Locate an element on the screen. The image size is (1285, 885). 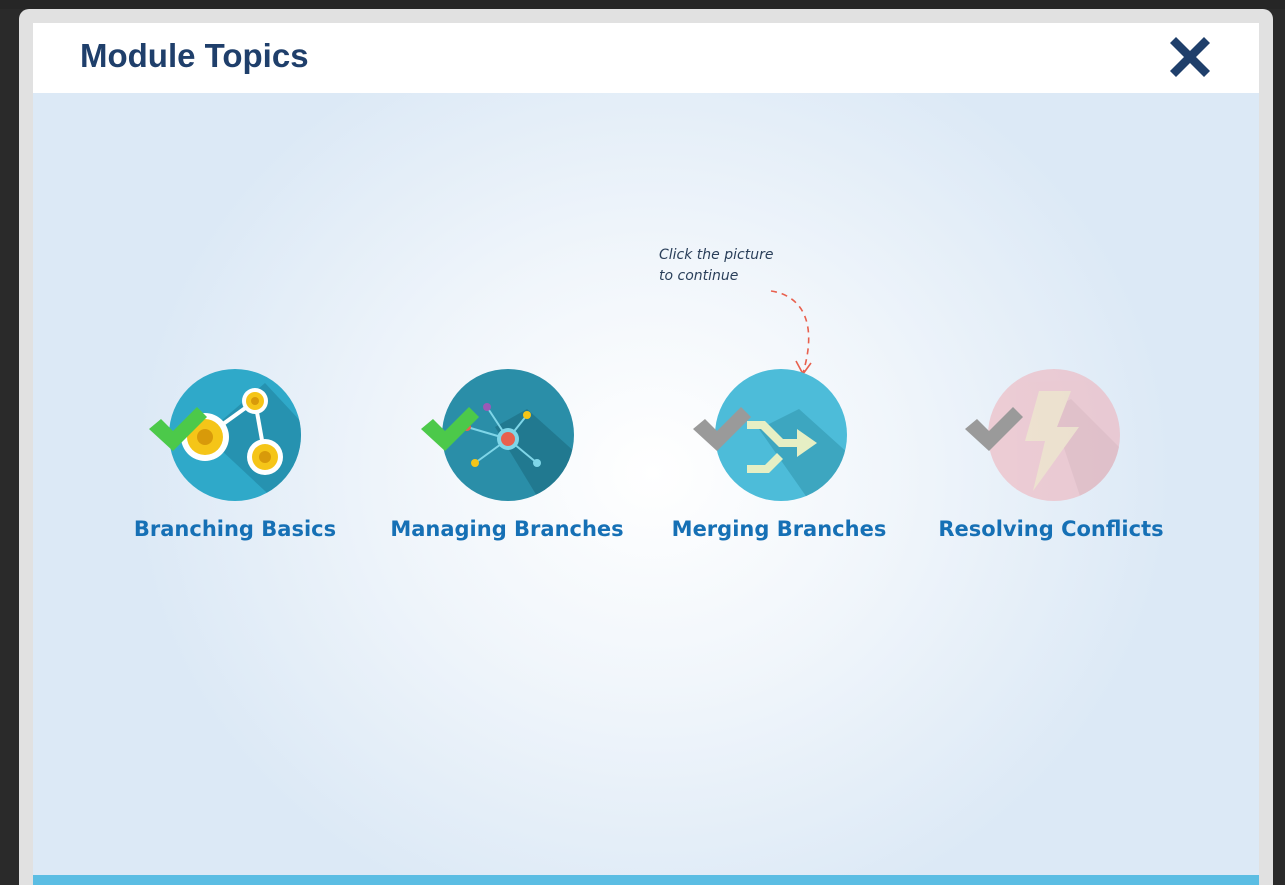
curved-arrow-icon is located at coordinates (791, 333).